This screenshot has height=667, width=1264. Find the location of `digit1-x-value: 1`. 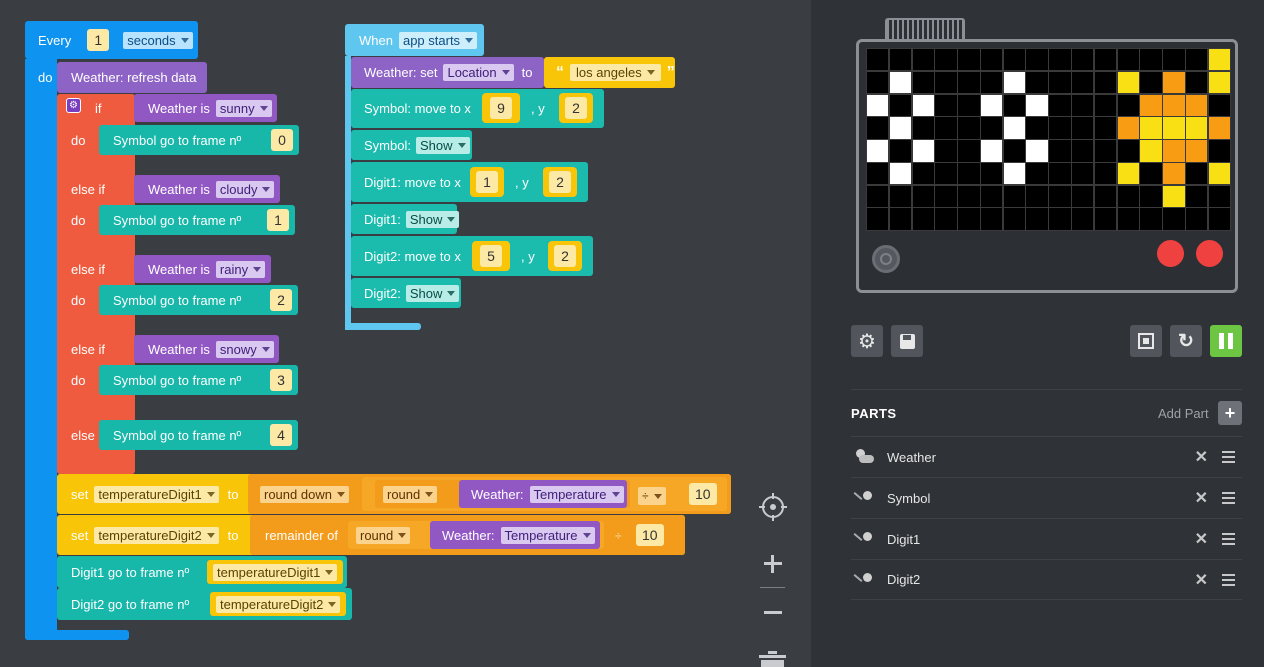

digit1-x-value: 1 is located at coordinates (487, 182).